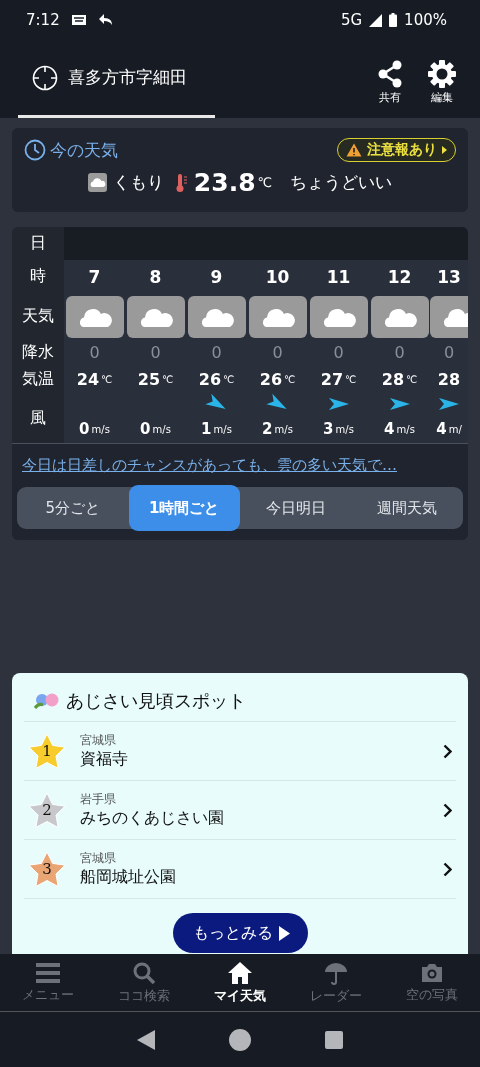  What do you see at coordinates (240, 869) in the screenshot?
I see `spot-item: 3 宮城県 船岡城址公園` at bounding box center [240, 869].